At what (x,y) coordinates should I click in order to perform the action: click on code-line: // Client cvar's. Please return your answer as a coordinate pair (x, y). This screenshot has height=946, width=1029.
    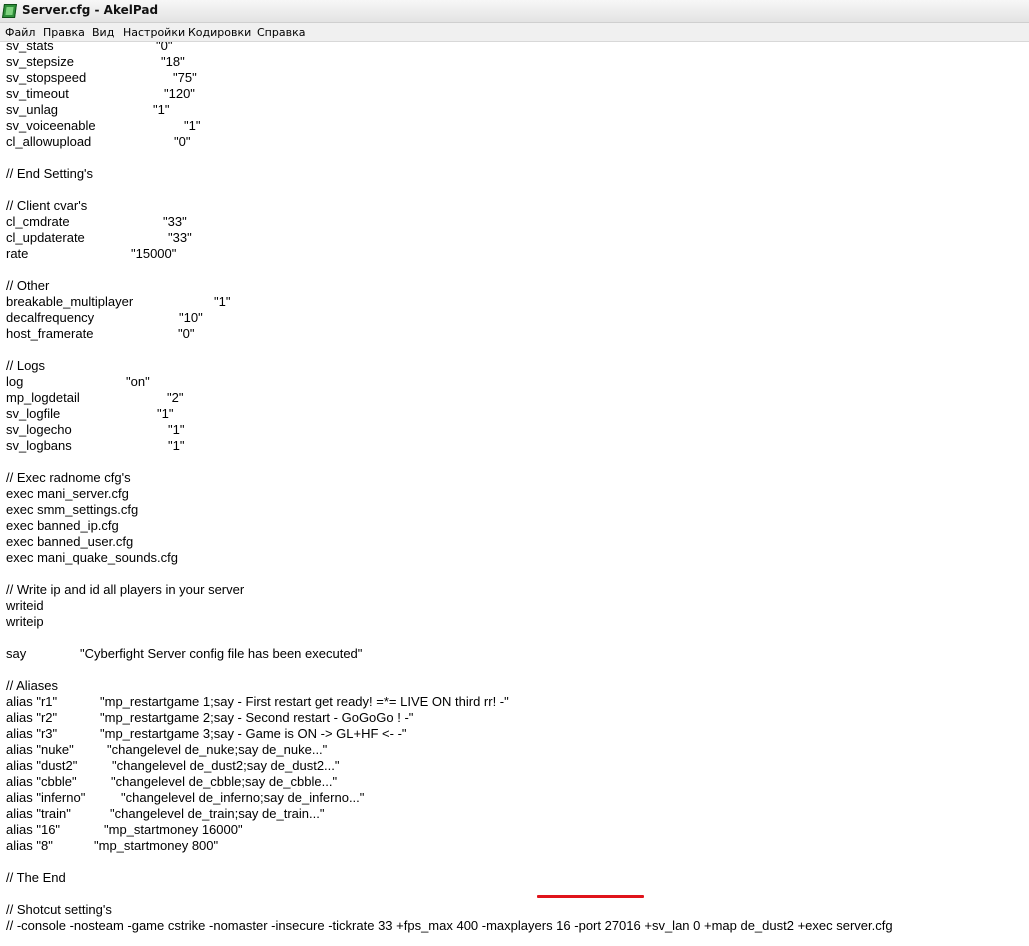
    Looking at the image, I should click on (46, 206).